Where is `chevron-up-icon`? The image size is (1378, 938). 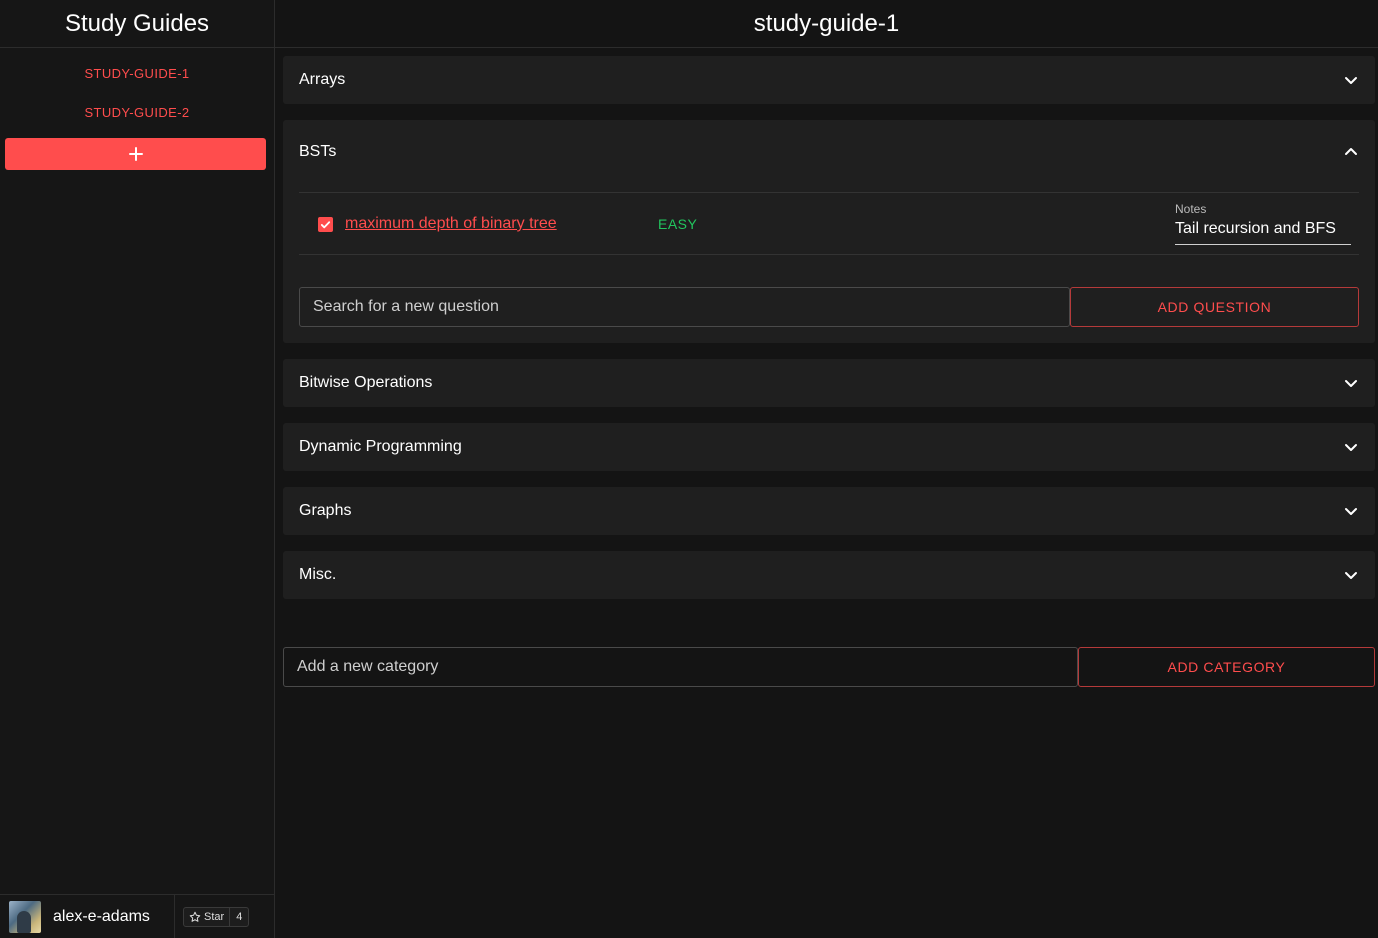 chevron-up-icon is located at coordinates (1351, 152).